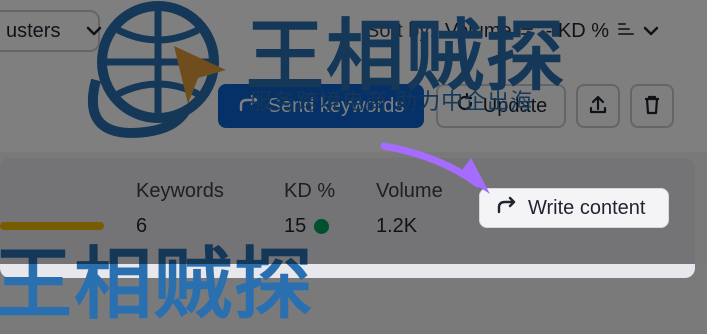  I want to click on sort-by-label: Sort by:, so click(400, 30).